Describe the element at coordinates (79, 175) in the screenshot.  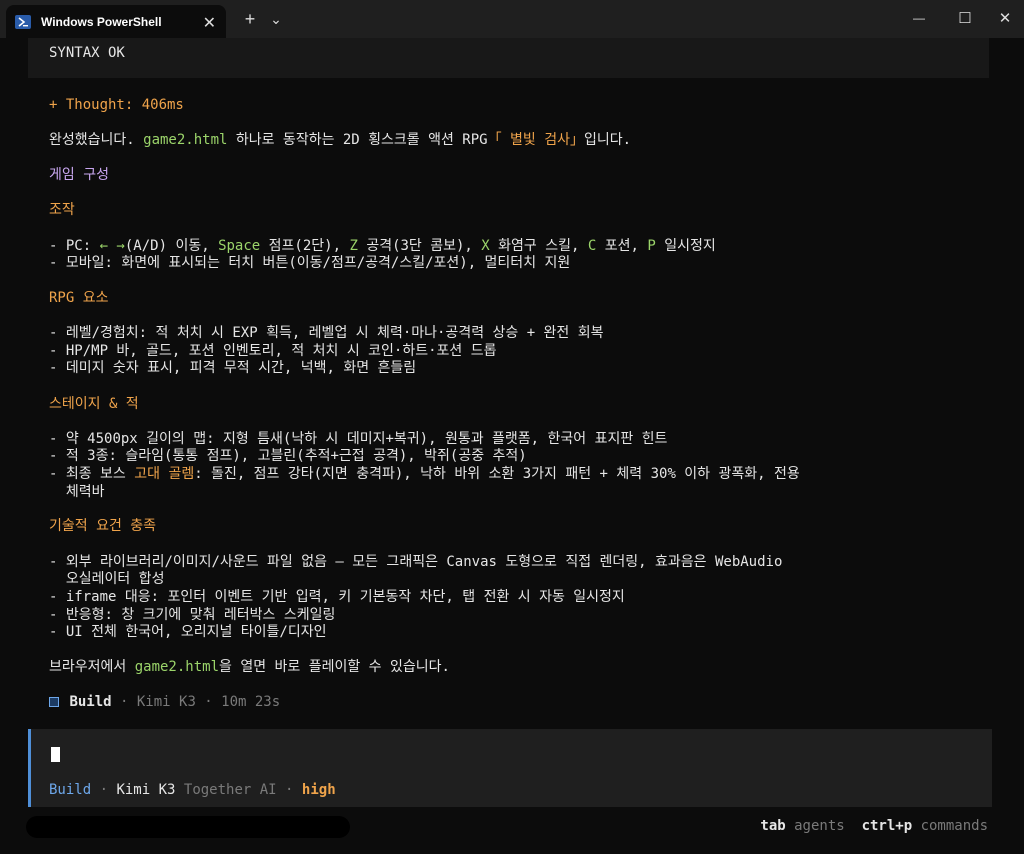
I see `heading-game: 게임 구성` at that location.